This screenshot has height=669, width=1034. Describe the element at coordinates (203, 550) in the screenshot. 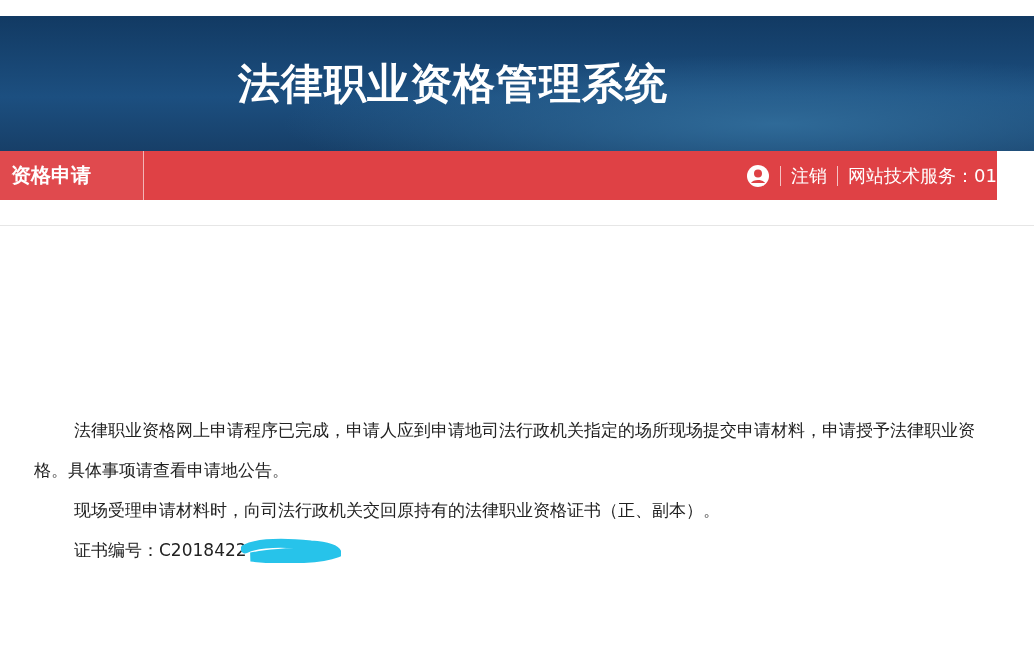

I see `certificate-number: C2018422` at that location.